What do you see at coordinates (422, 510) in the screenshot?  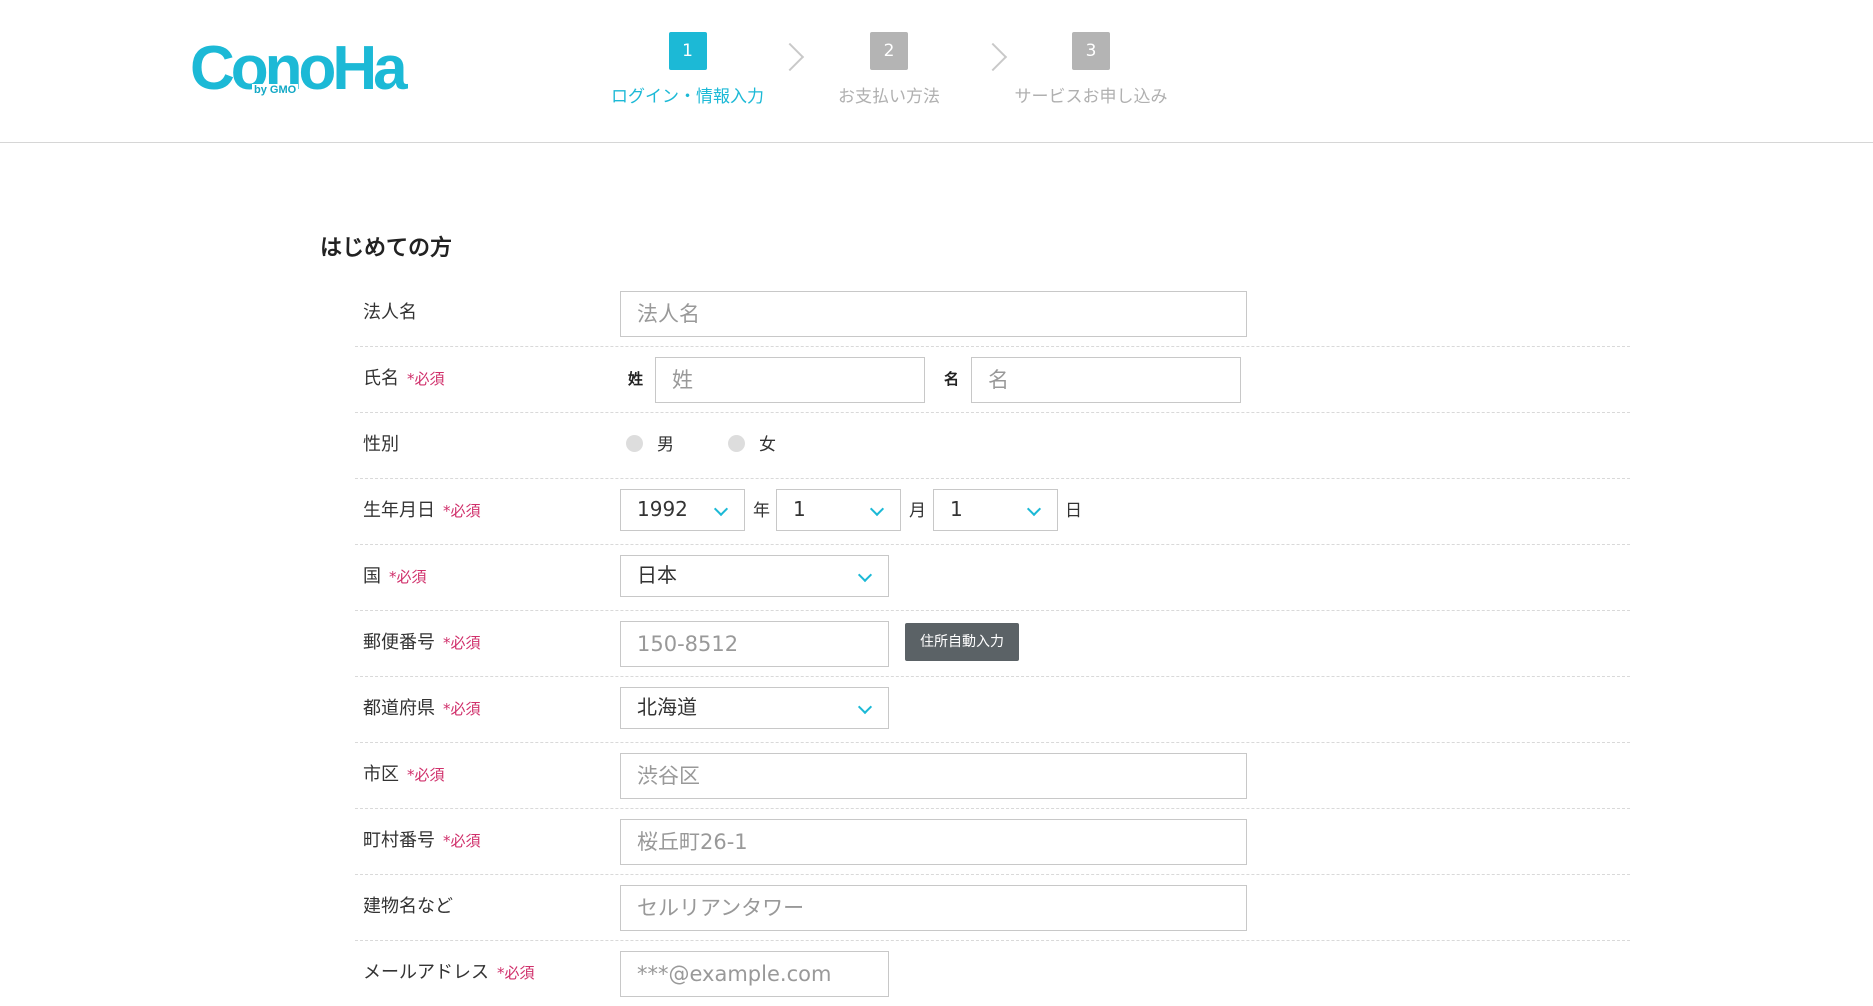 I see `birthday-label: 生年月日 *必須` at bounding box center [422, 510].